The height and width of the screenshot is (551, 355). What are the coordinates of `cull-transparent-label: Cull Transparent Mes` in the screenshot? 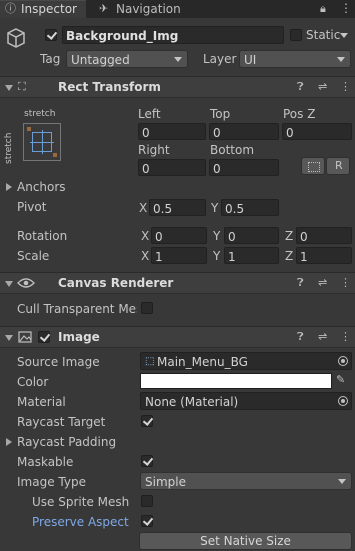 It's located at (77, 309).